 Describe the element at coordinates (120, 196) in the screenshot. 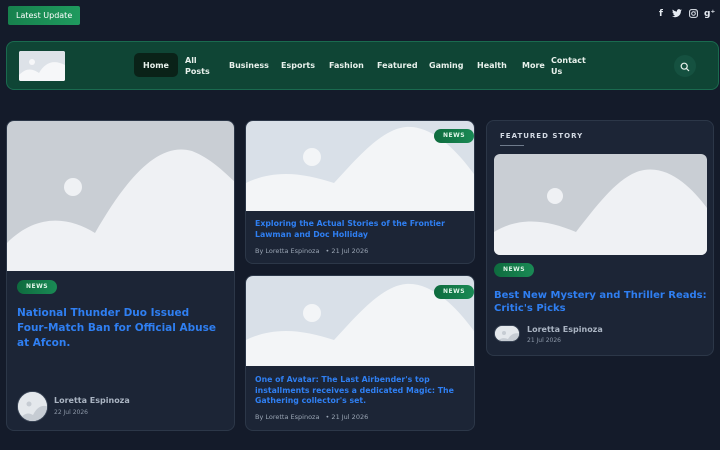

I see `main-post-image` at that location.